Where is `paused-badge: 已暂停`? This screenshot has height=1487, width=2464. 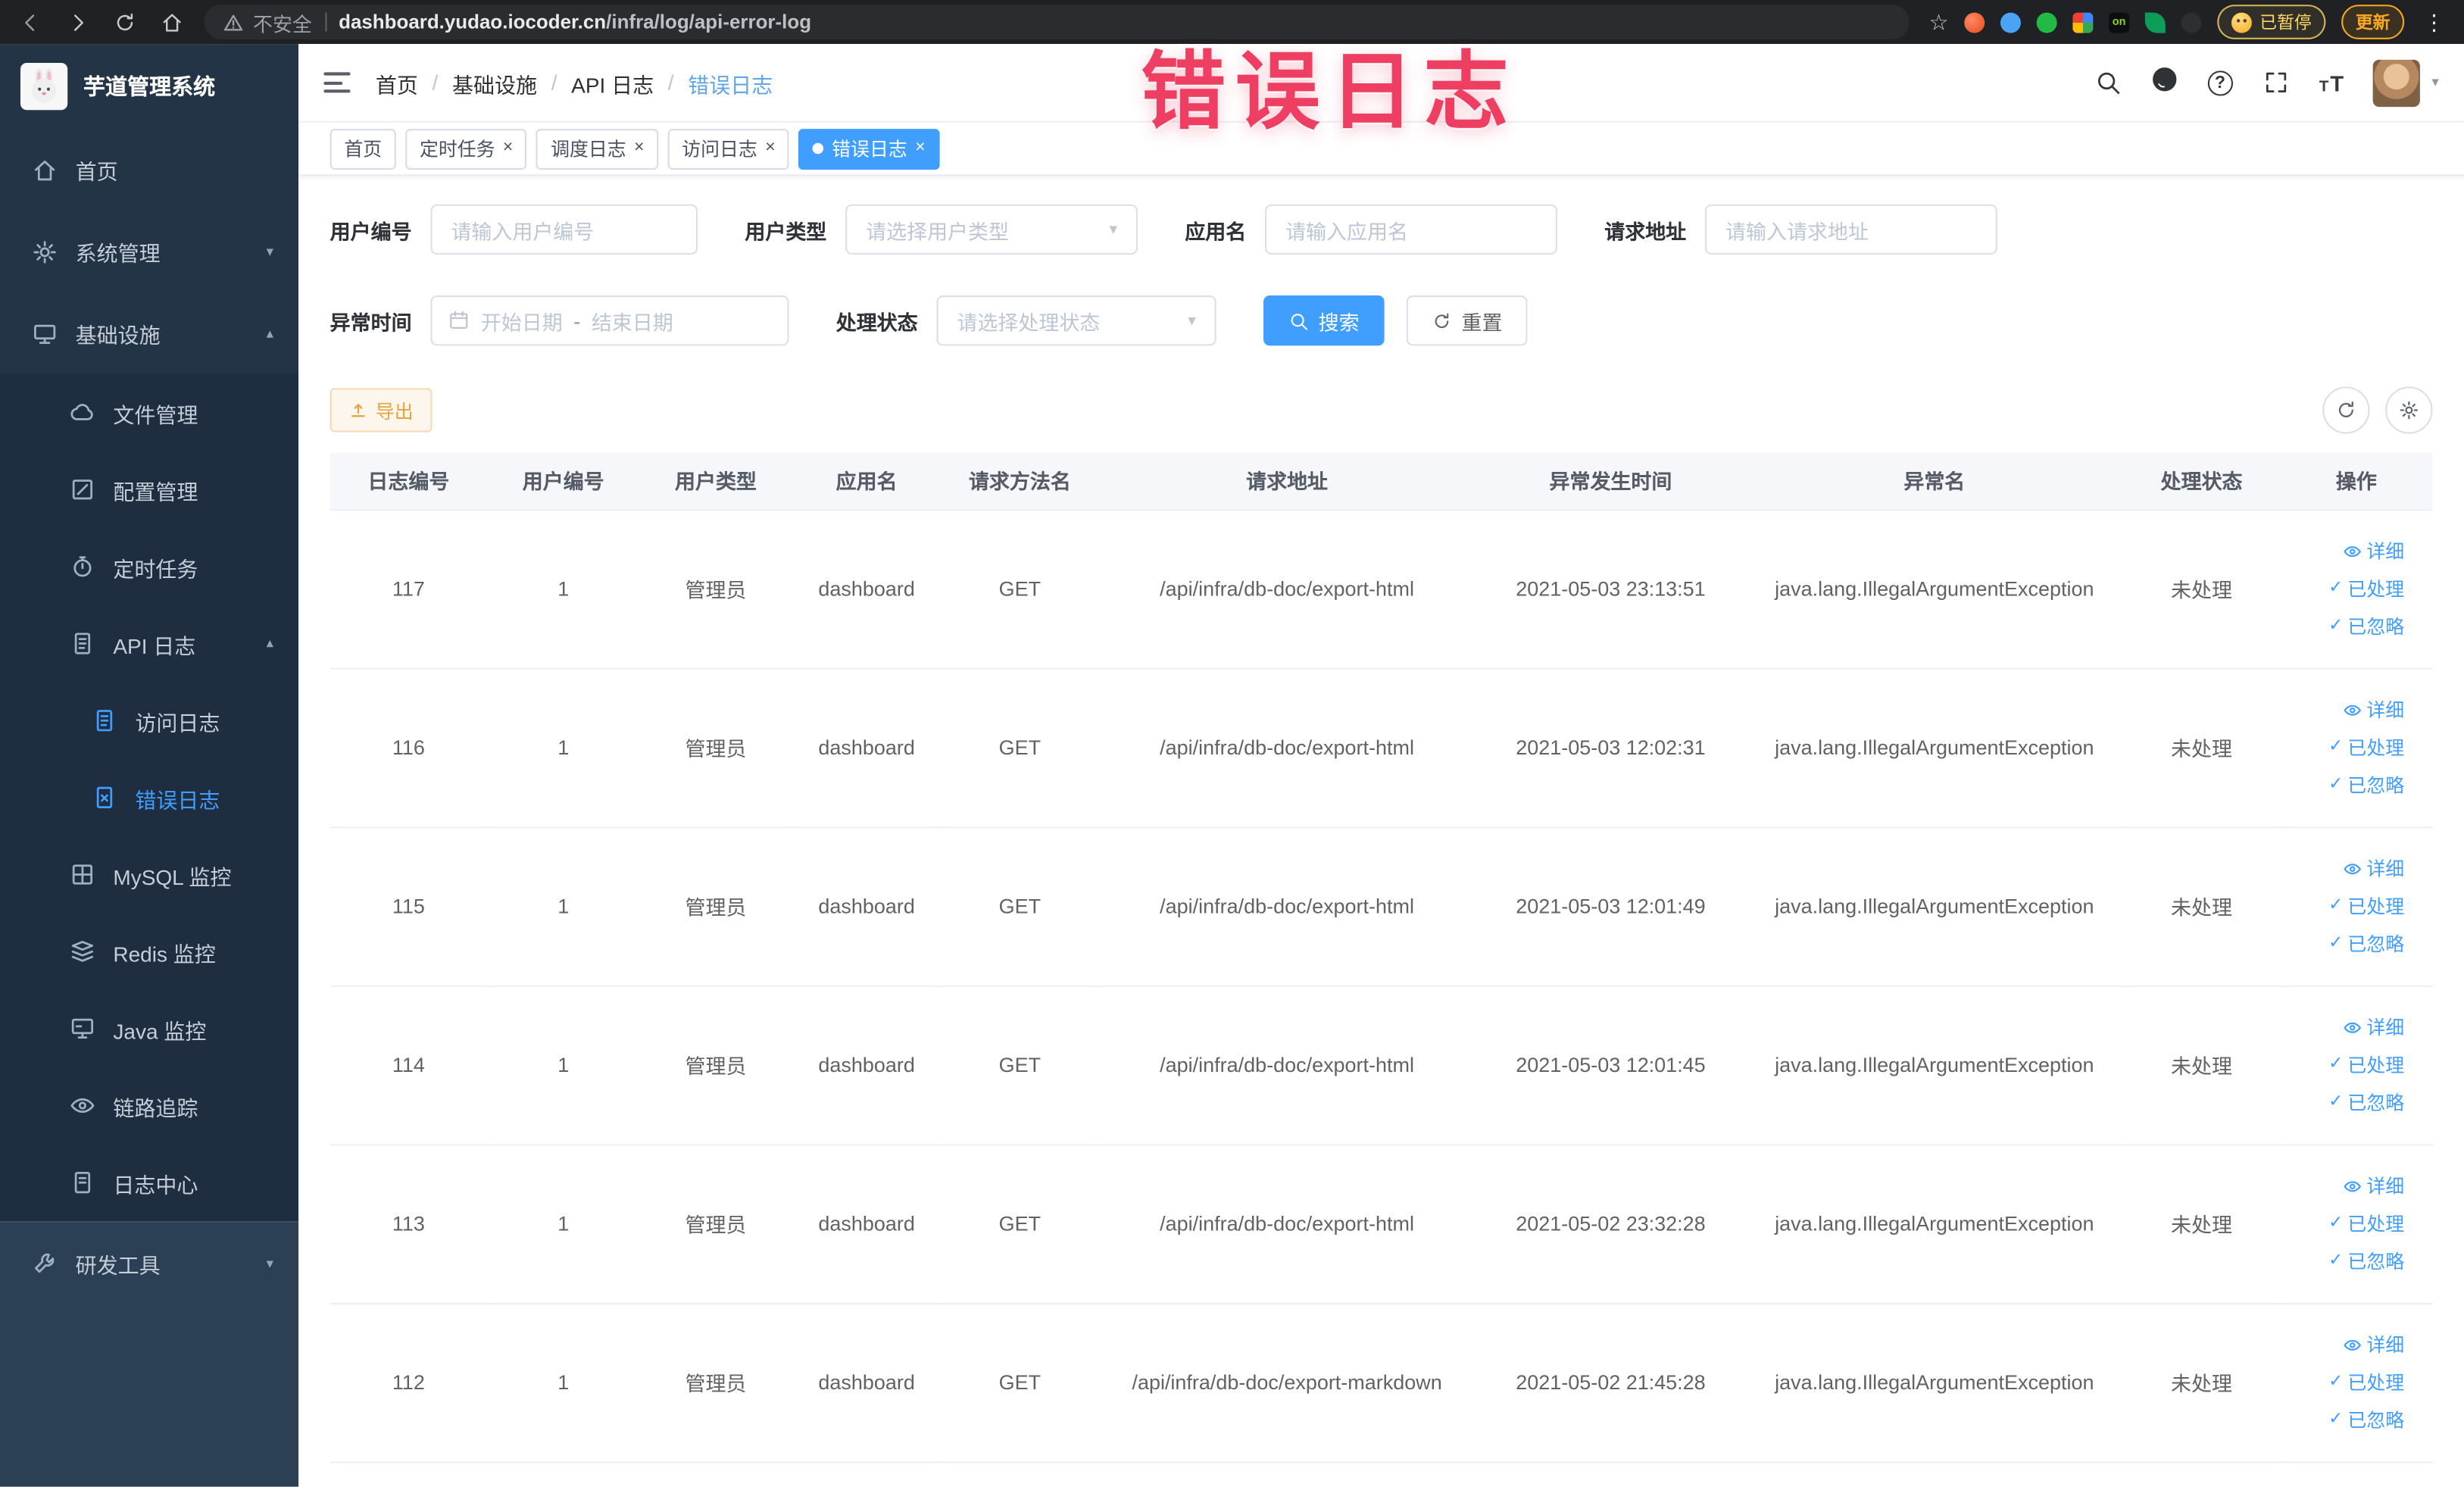
paused-badge: 已暂停 is located at coordinates (2271, 22).